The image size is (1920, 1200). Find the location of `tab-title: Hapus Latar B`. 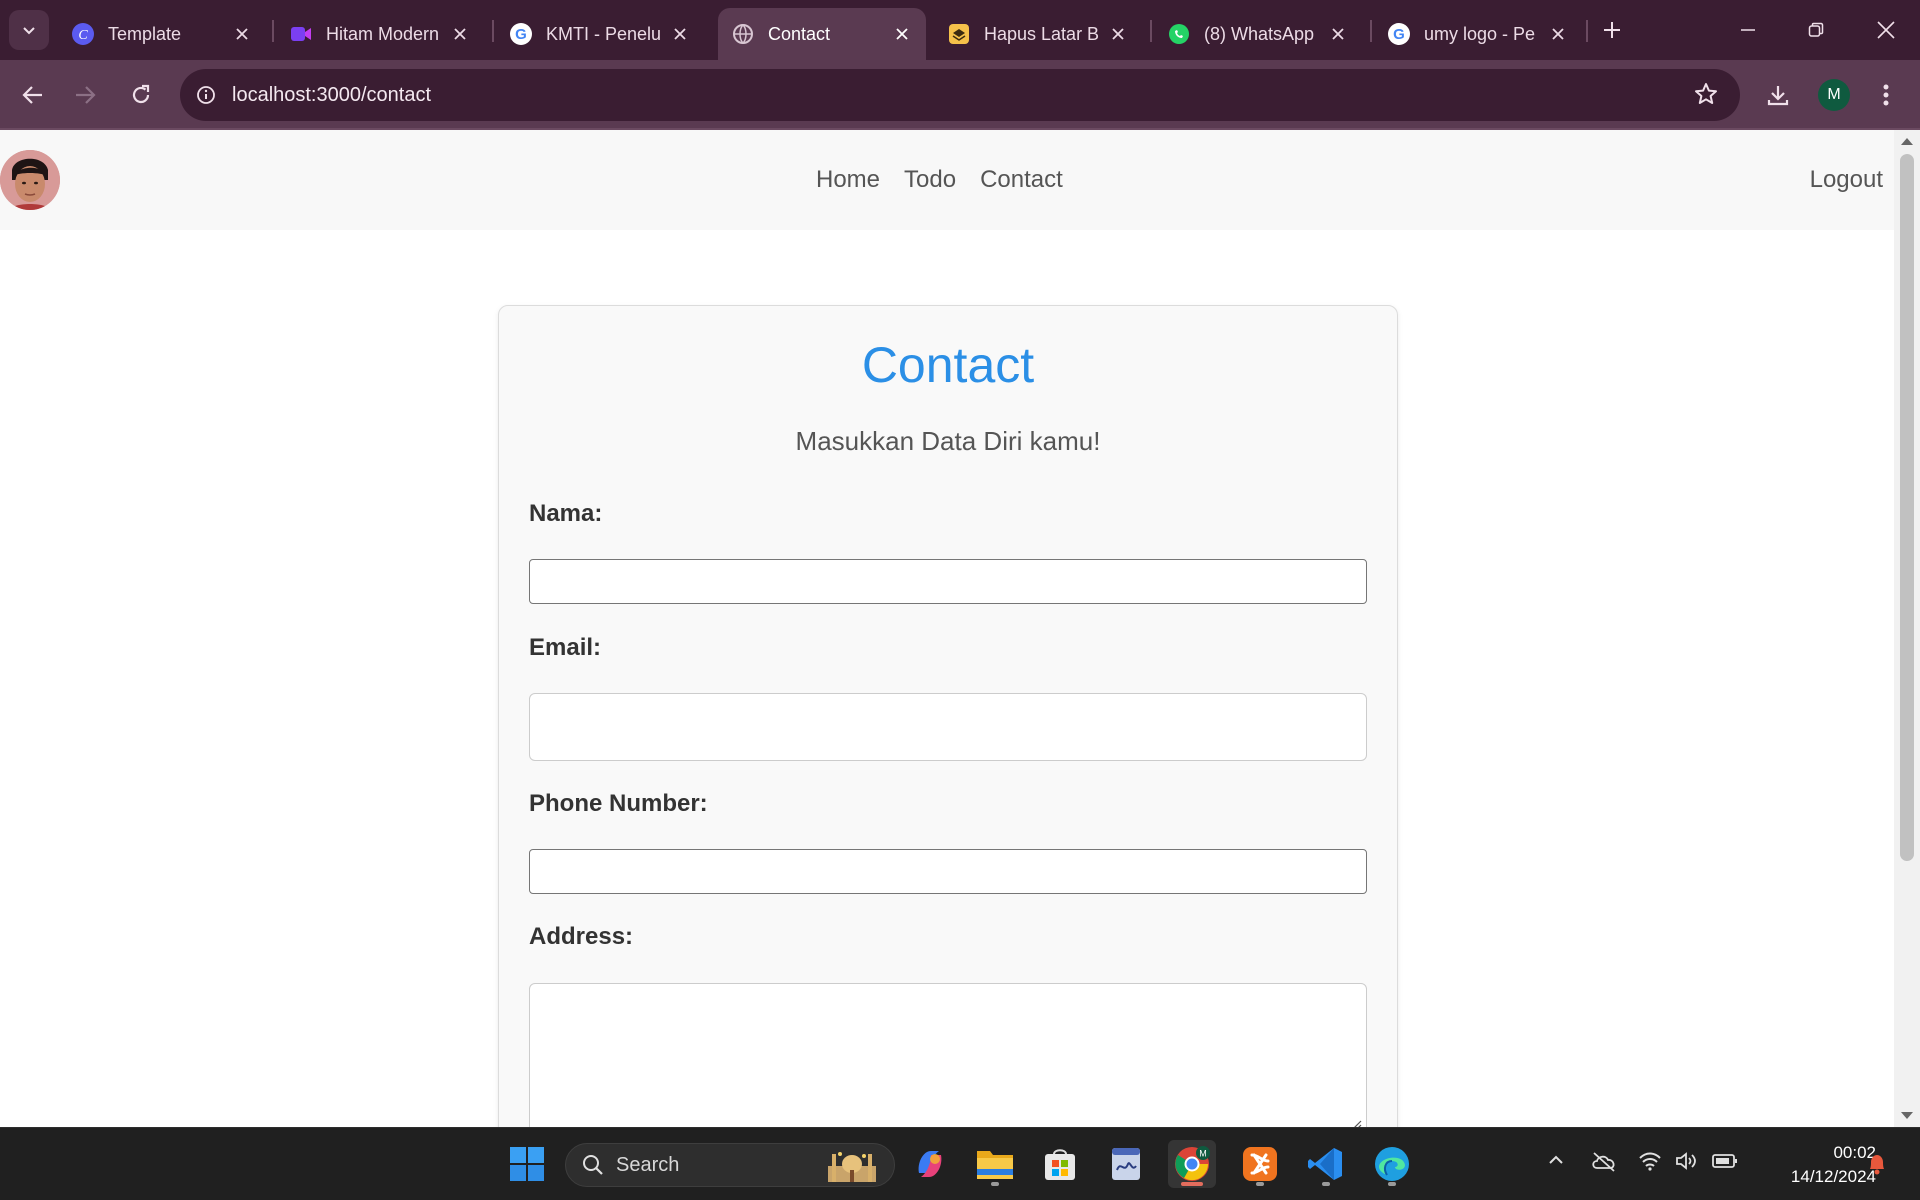

tab-title: Hapus Latar B is located at coordinates (1042, 33).